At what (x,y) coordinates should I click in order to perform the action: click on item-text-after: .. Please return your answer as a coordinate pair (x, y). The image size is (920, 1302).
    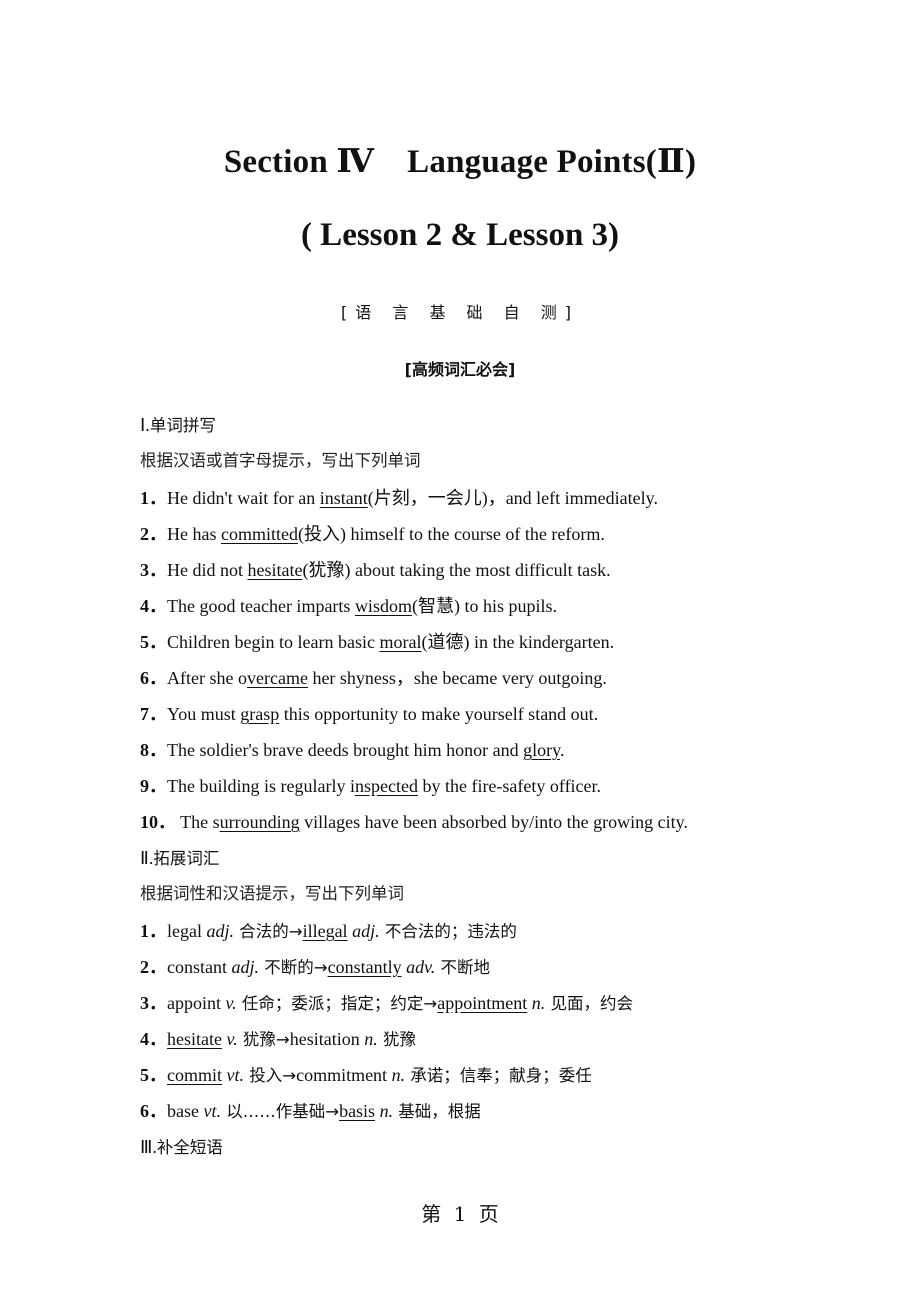
    Looking at the image, I should click on (562, 750).